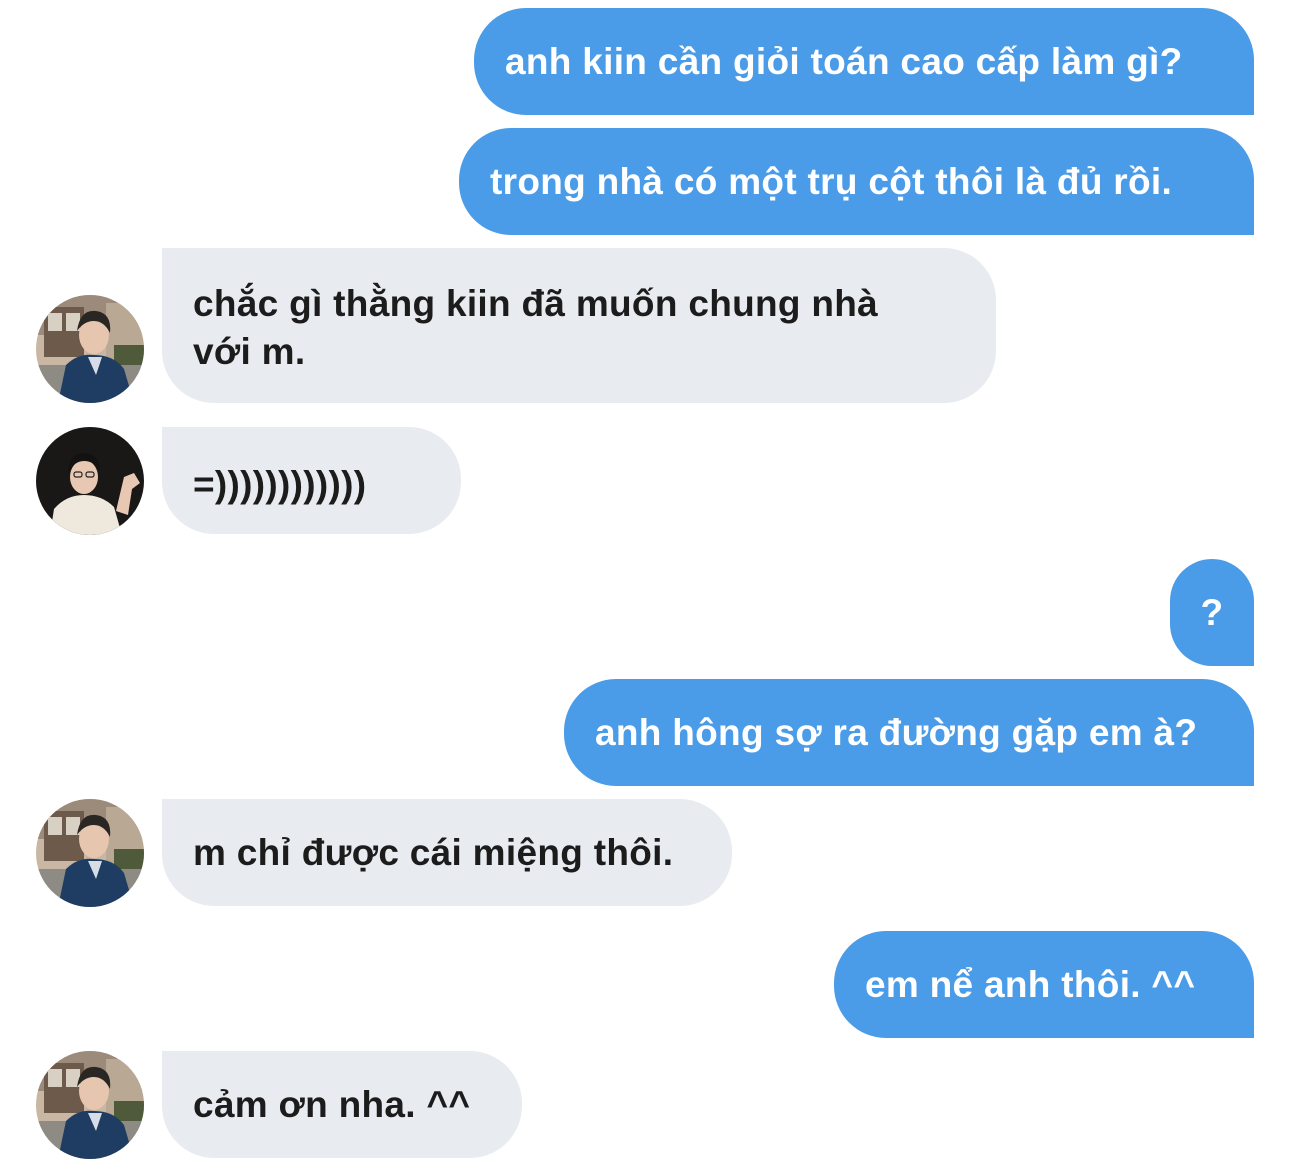 This screenshot has height=1164, width=1290. I want to click on message-text-line: với m., so click(249, 351).